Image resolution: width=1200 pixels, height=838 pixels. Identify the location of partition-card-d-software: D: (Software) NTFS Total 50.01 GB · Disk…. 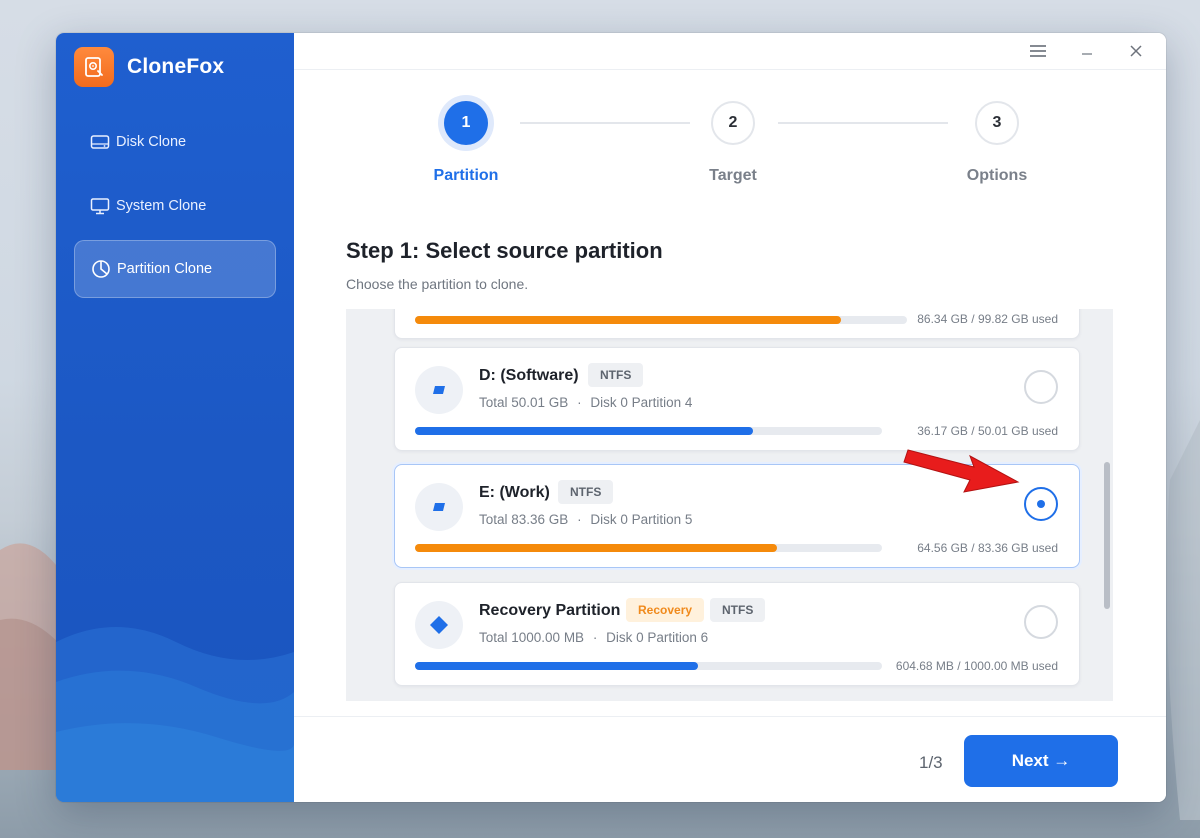
(737, 399).